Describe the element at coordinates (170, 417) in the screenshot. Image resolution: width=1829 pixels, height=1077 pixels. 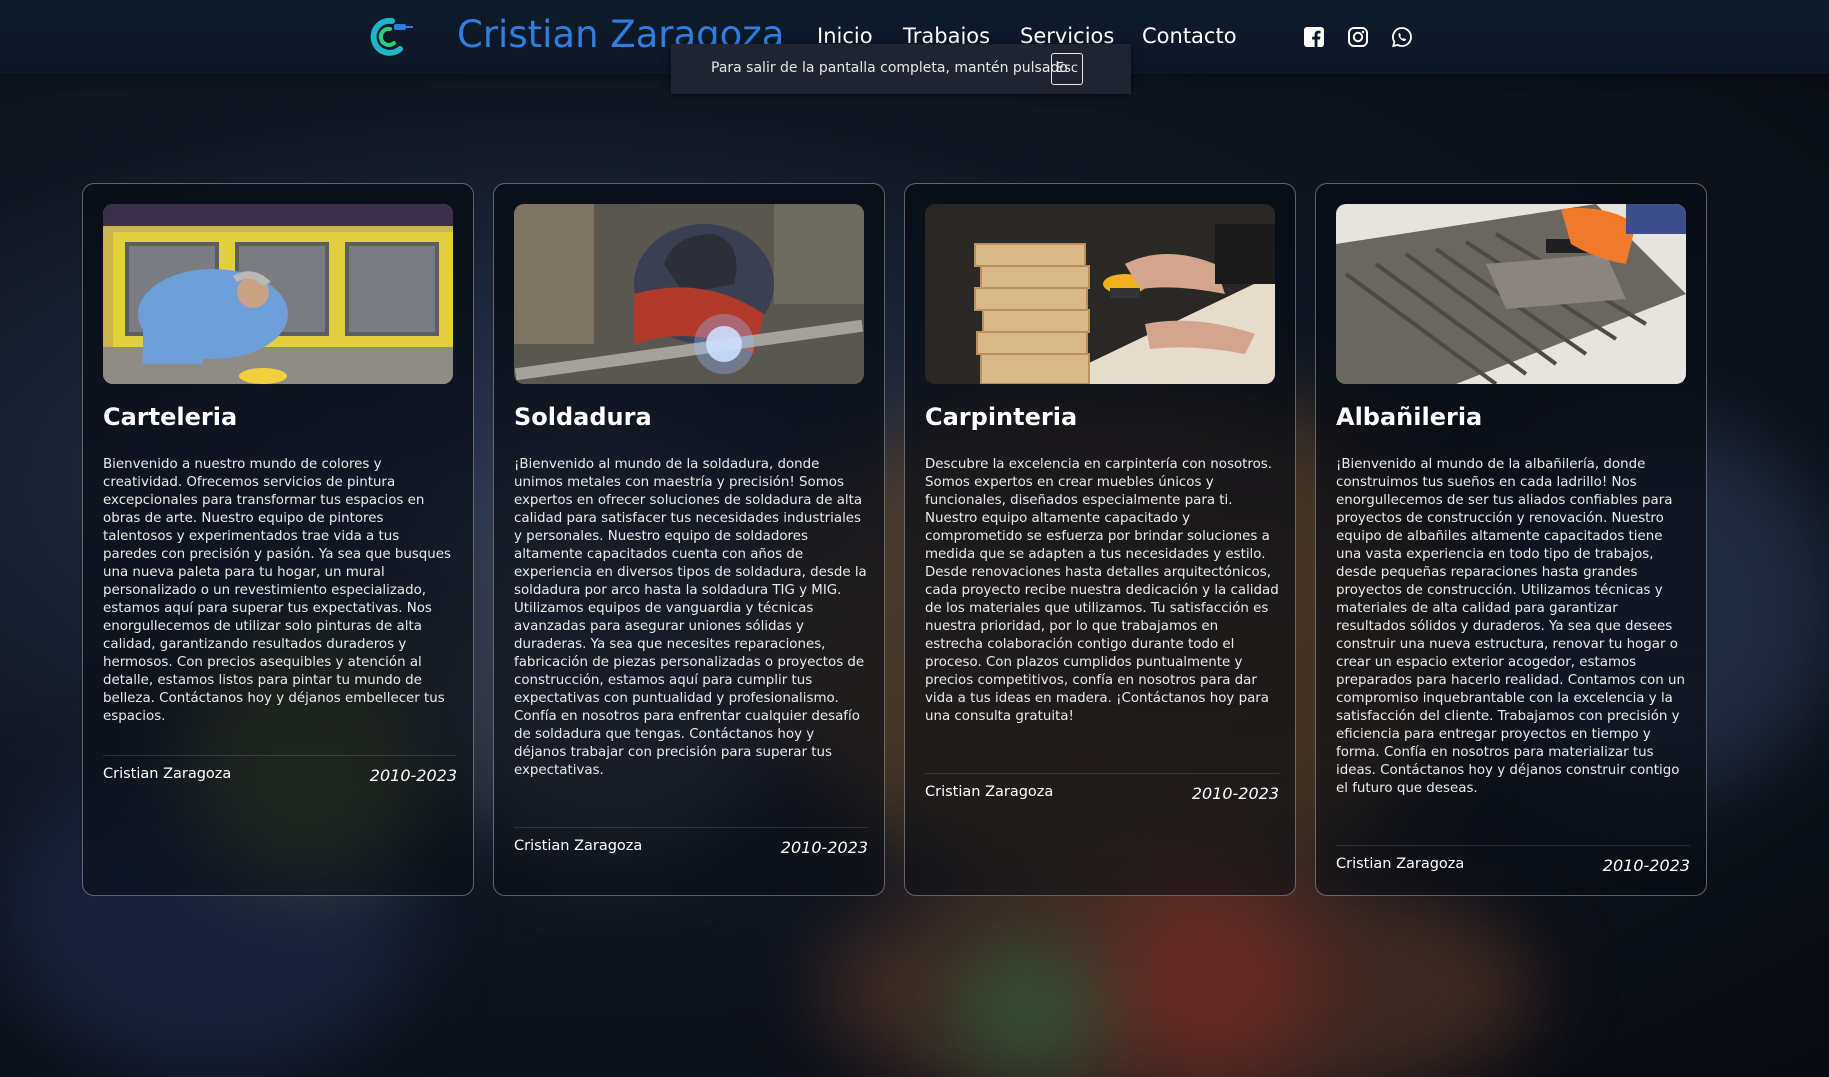
I see `card-title: Carteleria` at that location.